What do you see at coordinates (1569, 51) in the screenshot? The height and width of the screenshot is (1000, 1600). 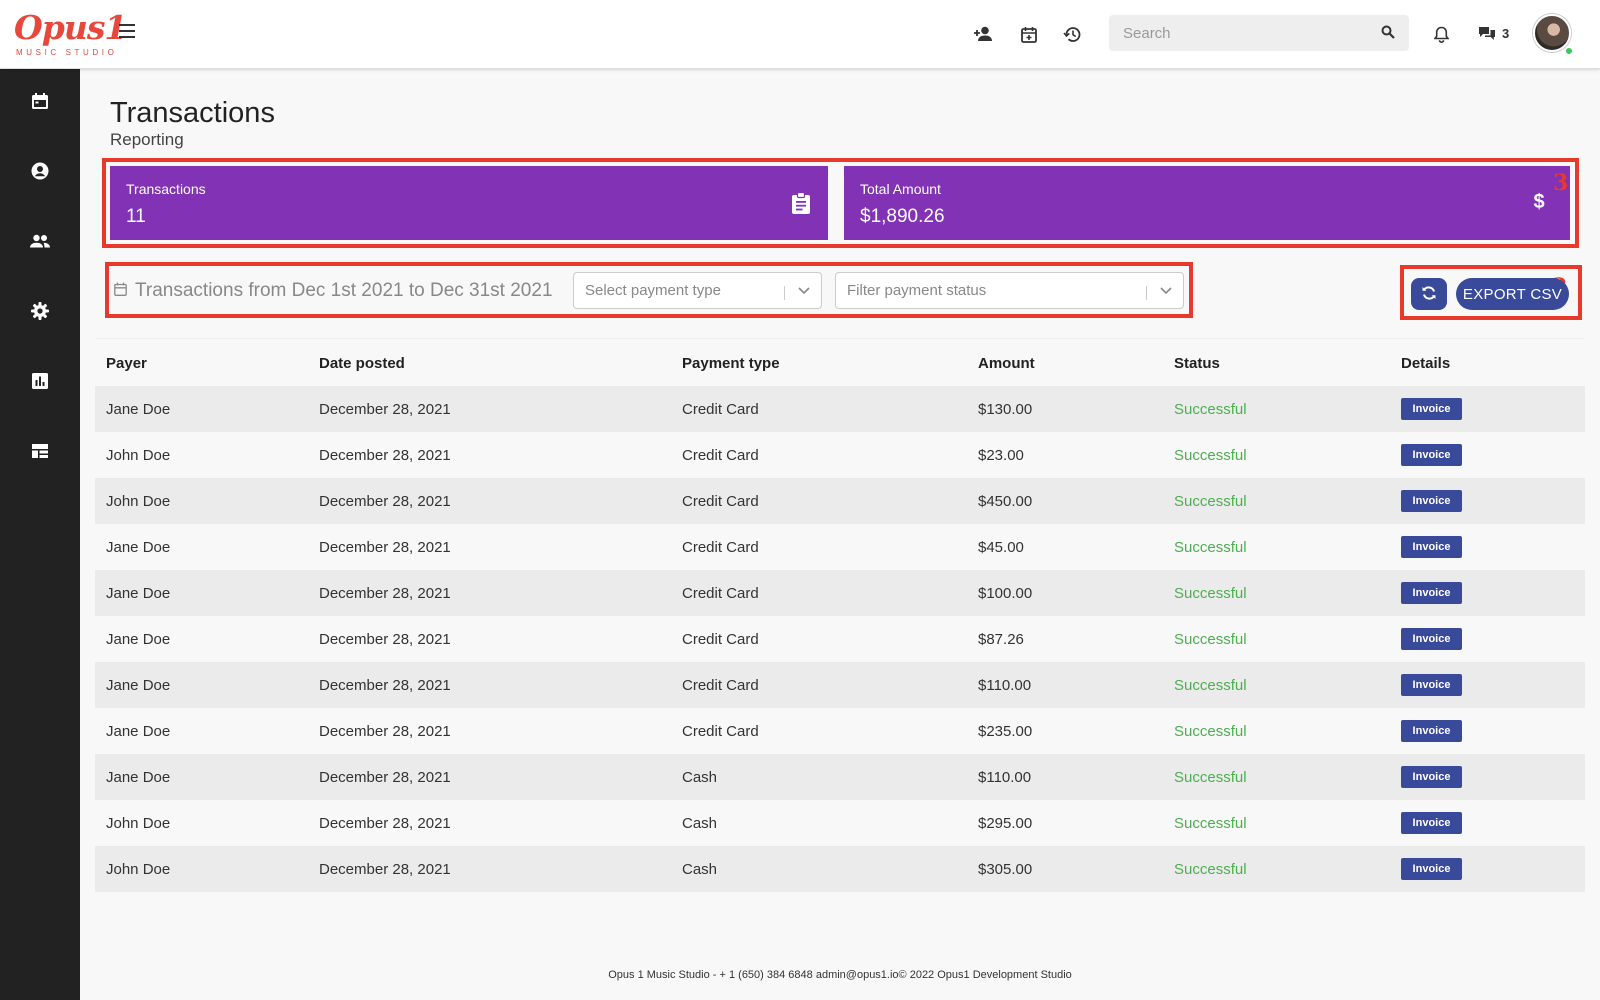 I see `online-status-dot` at bounding box center [1569, 51].